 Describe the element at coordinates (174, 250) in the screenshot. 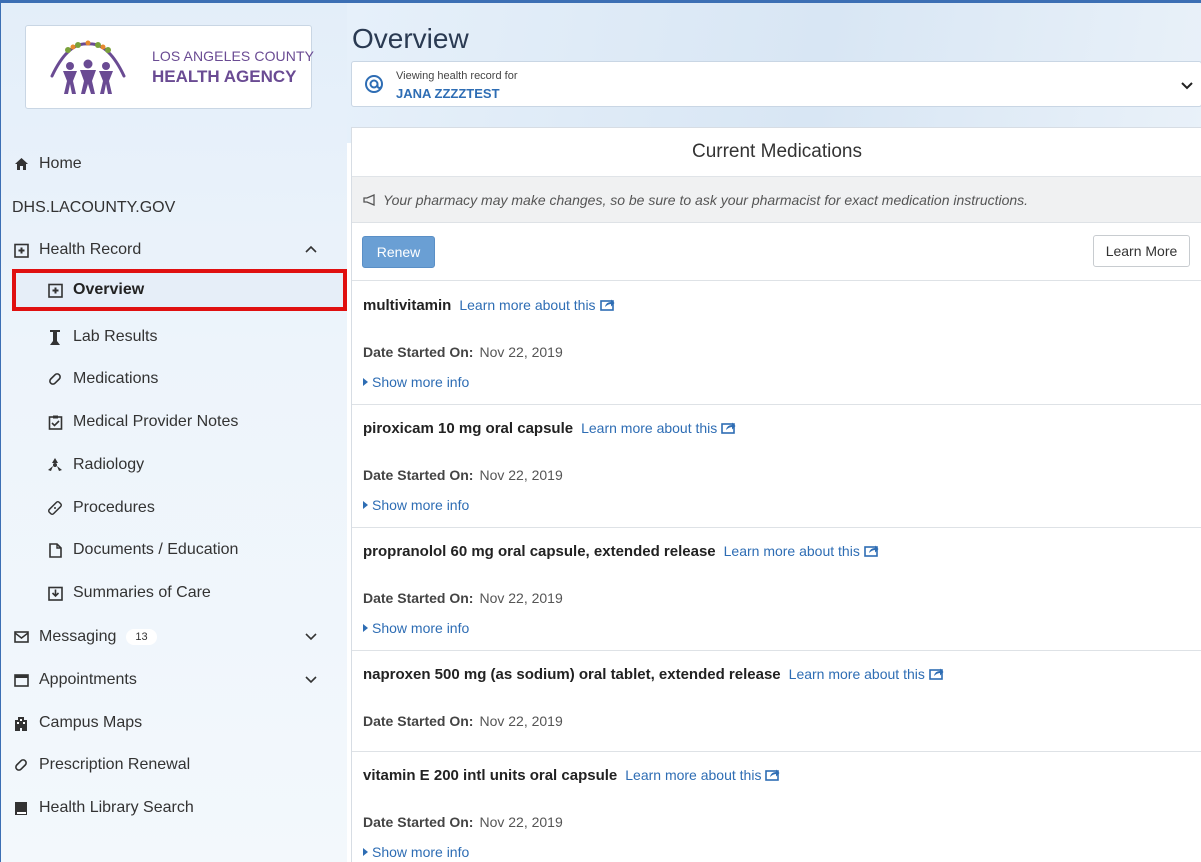

I see `nav-health-record: Health Record` at that location.